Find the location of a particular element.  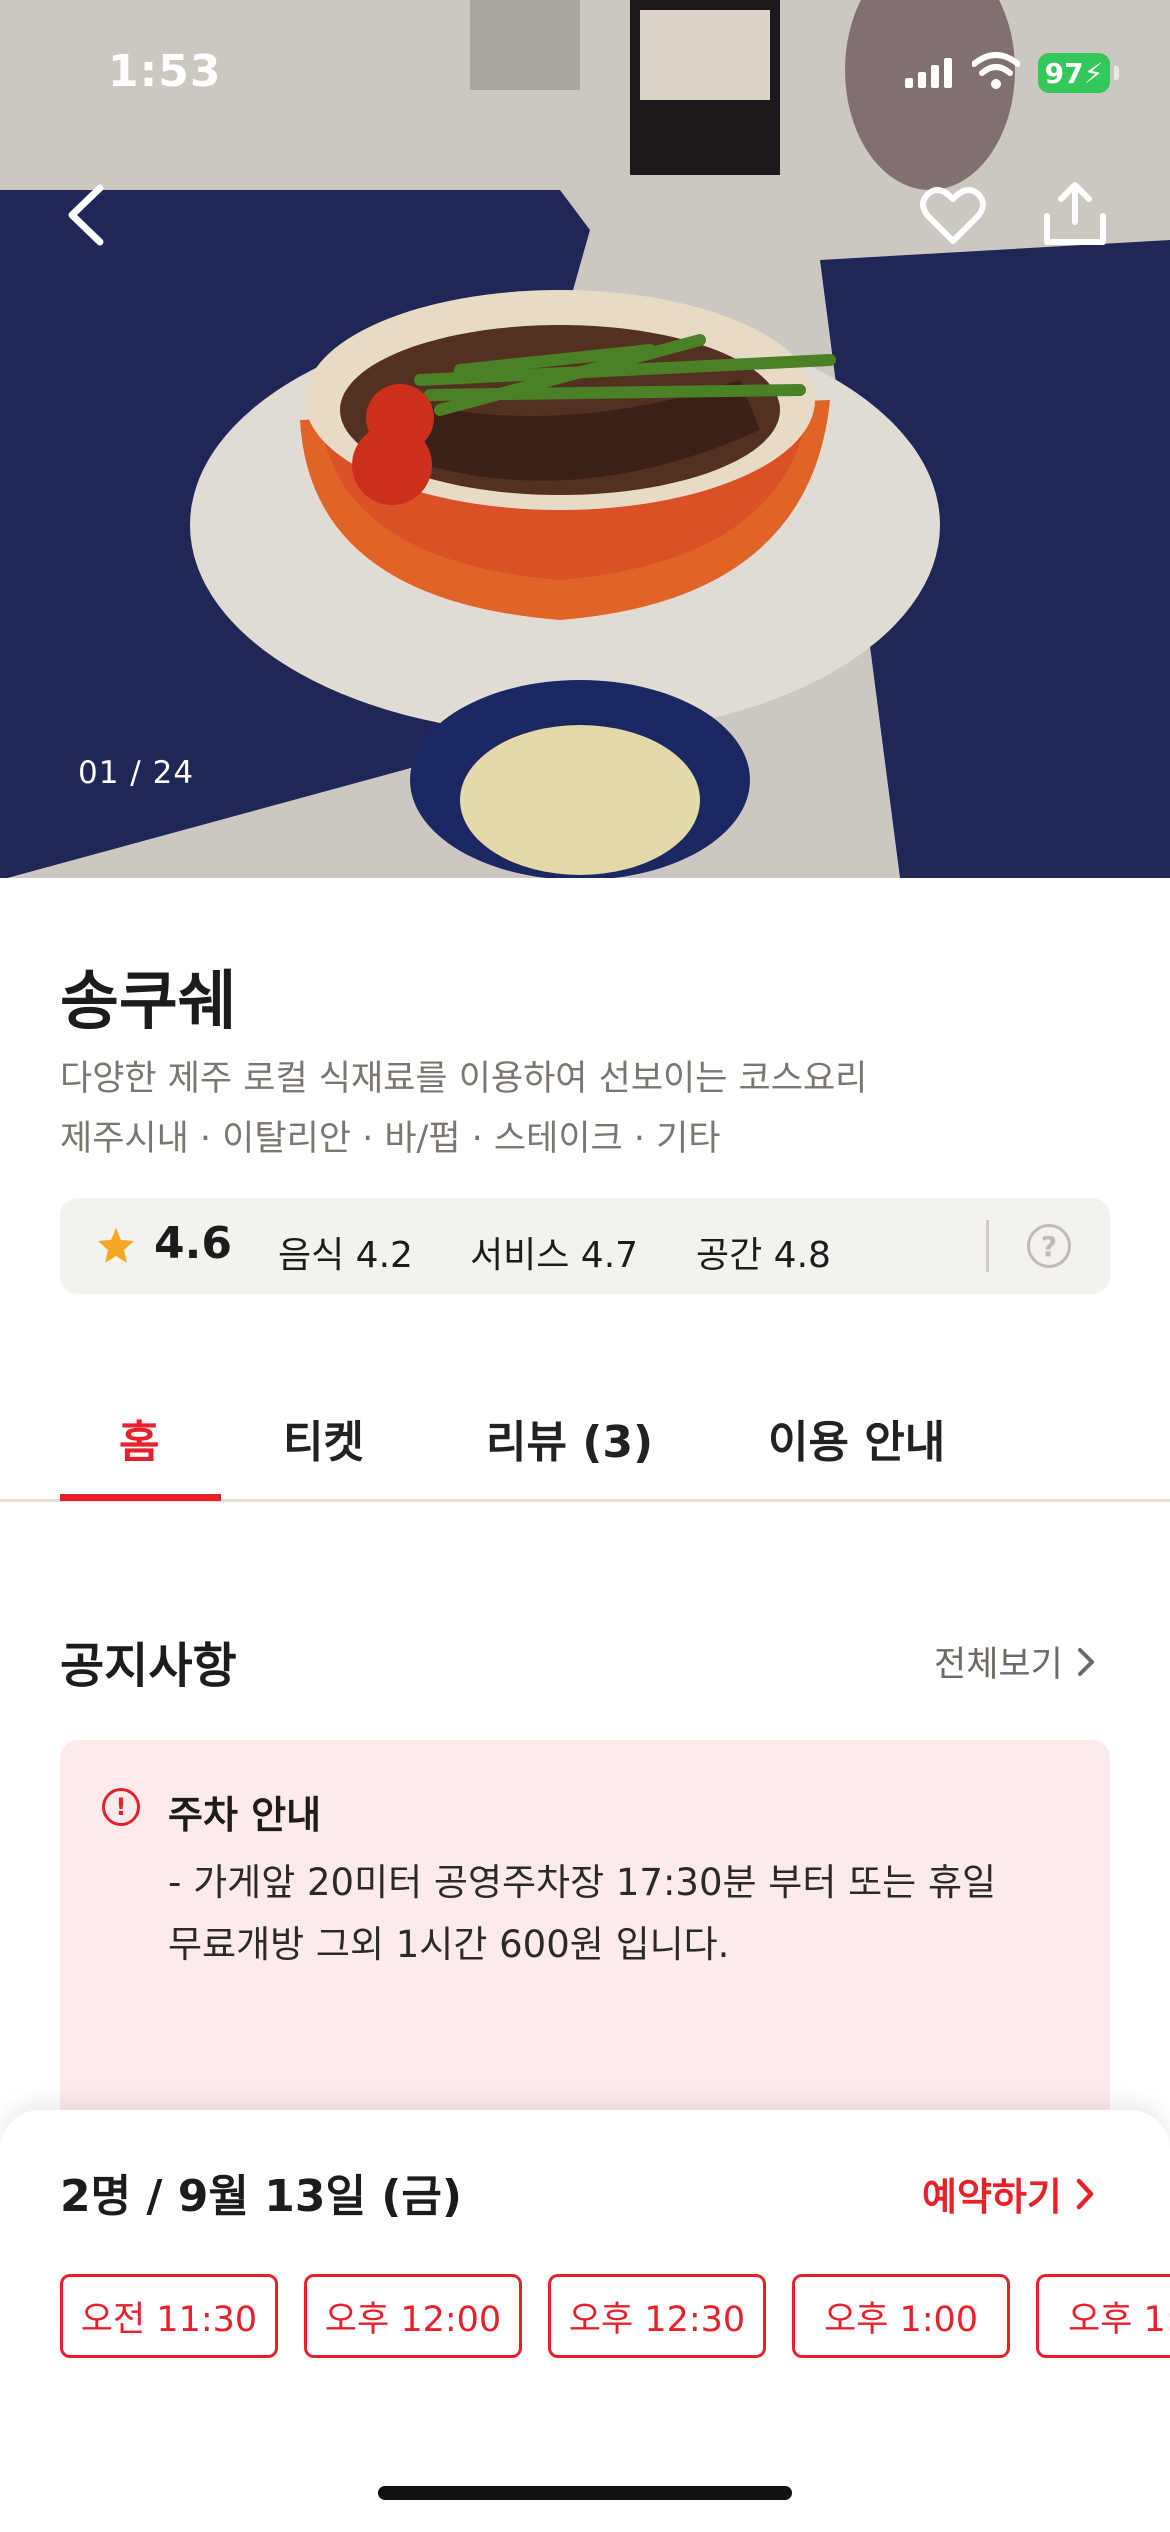

active-tab-indicator is located at coordinates (140, 1497).